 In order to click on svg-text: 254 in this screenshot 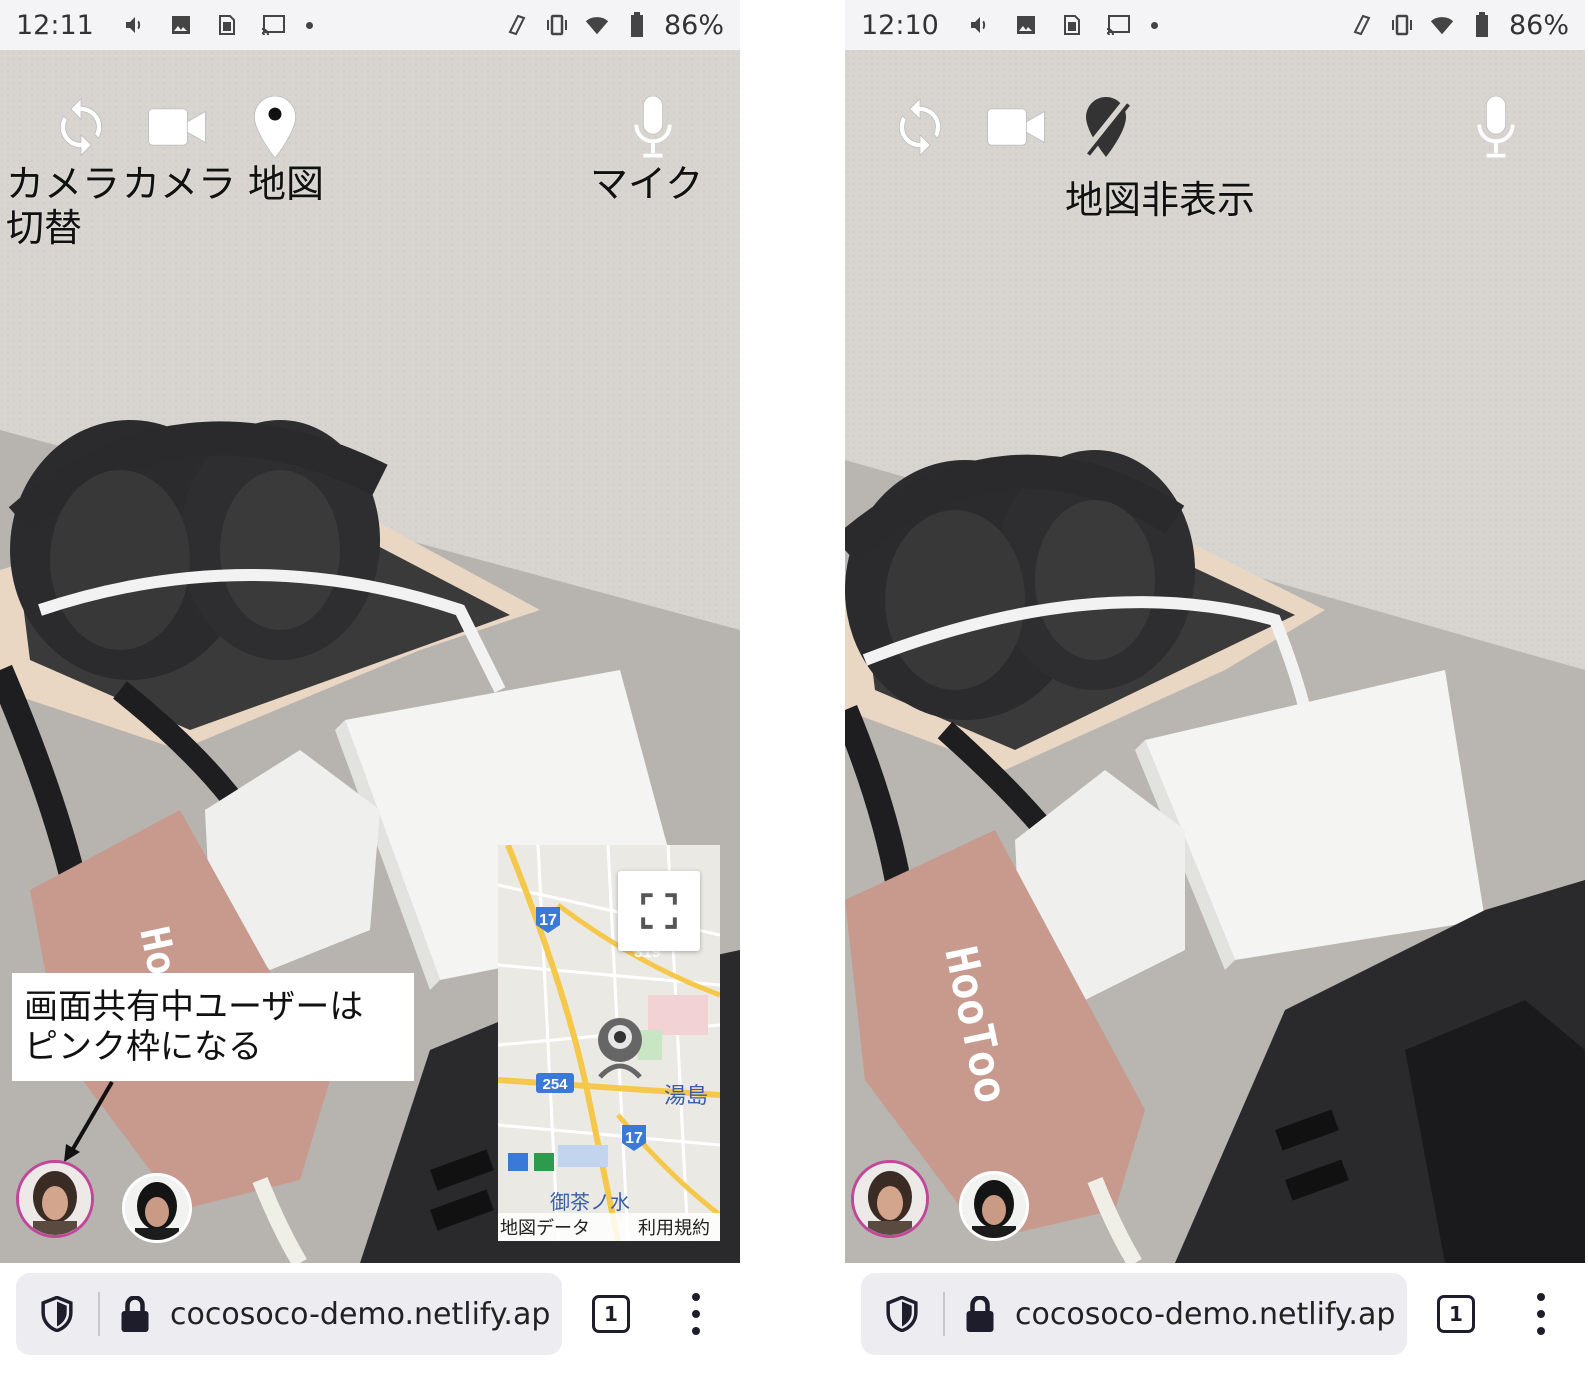, I will do `click(555, 1084)`.